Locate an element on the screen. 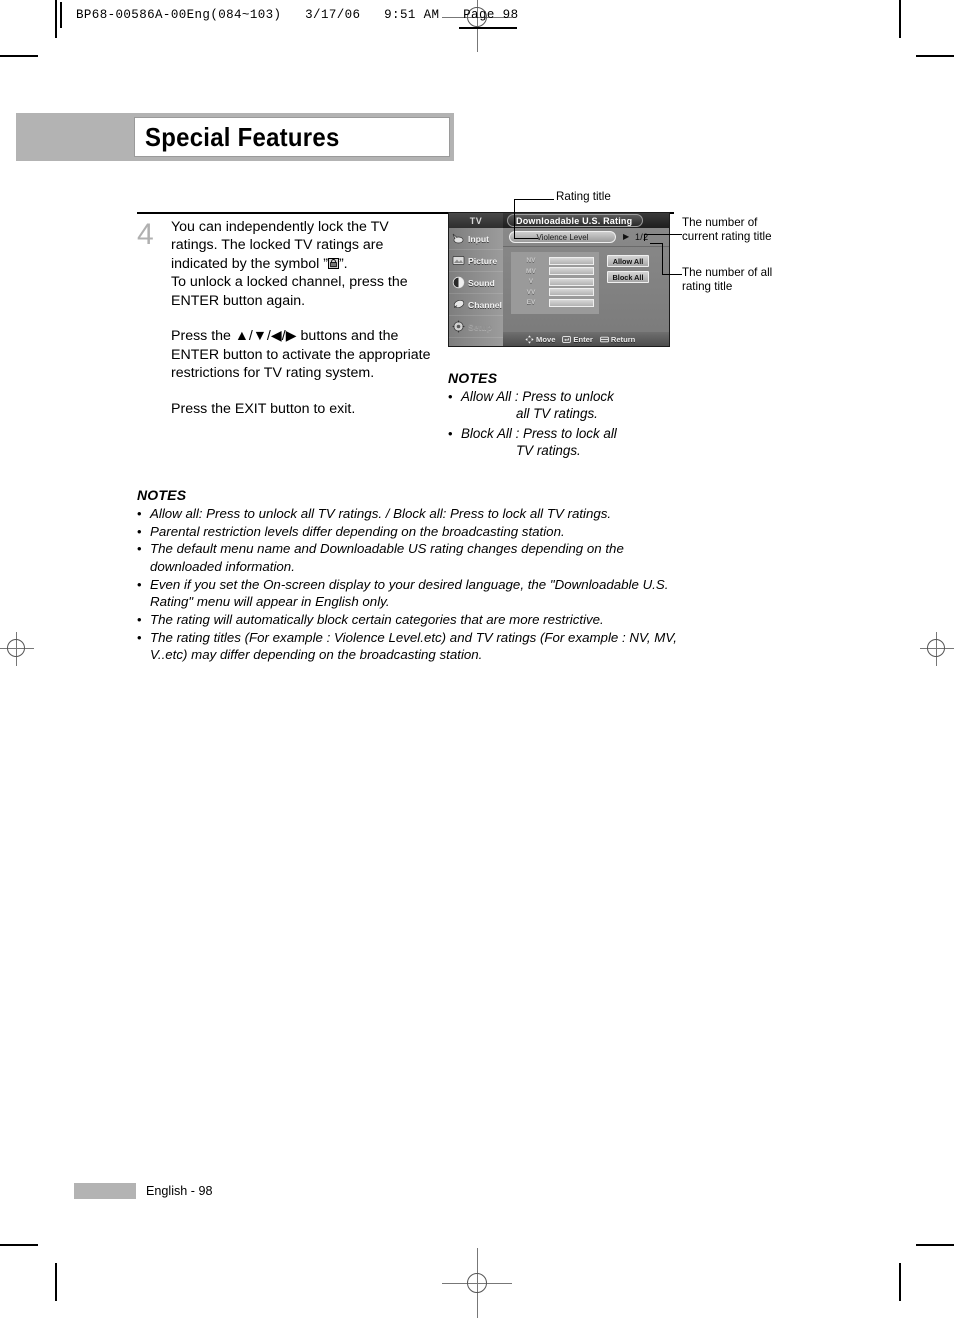 Image resolution: width=954 pixels, height=1318 pixels. page-title: Special Features is located at coordinates (242, 136).